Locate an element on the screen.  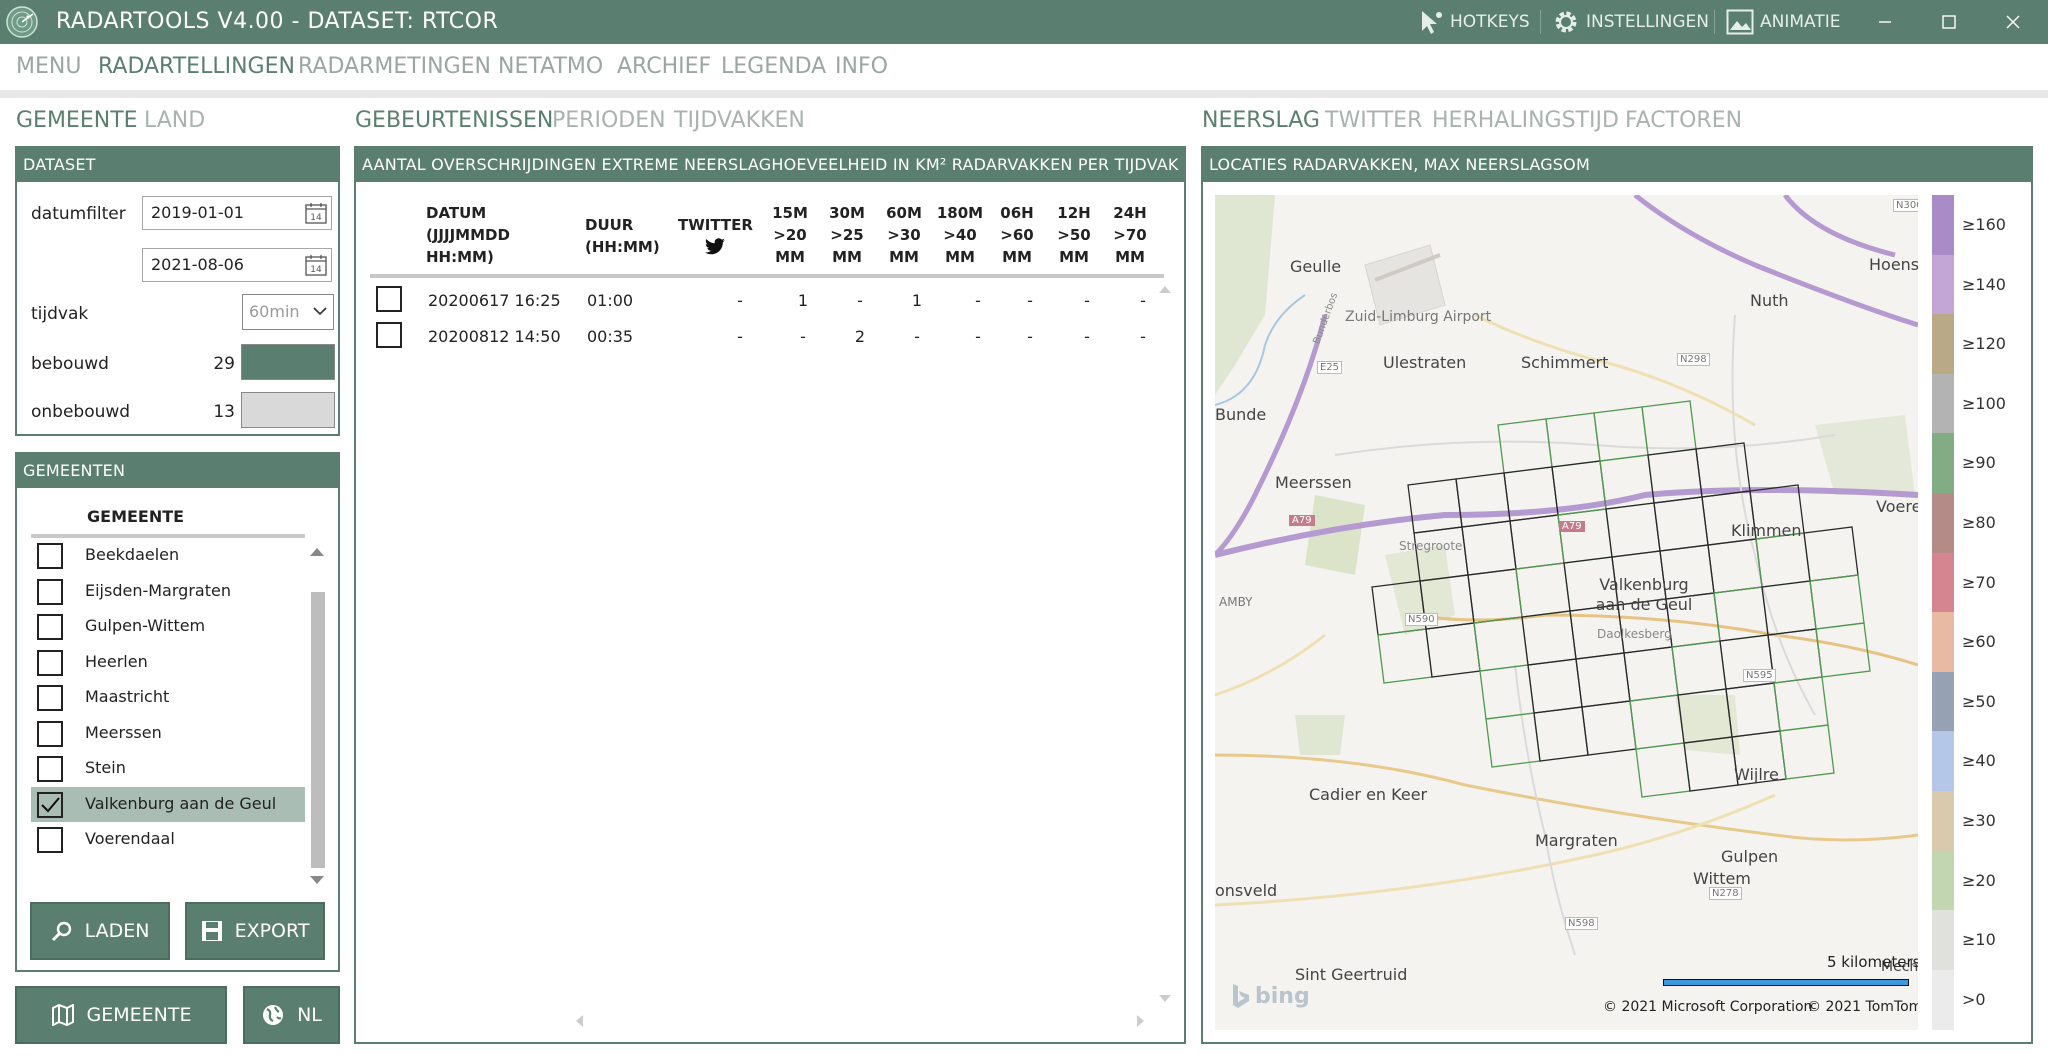
date-from-value: 2019-01-01 is located at coordinates (197, 212).